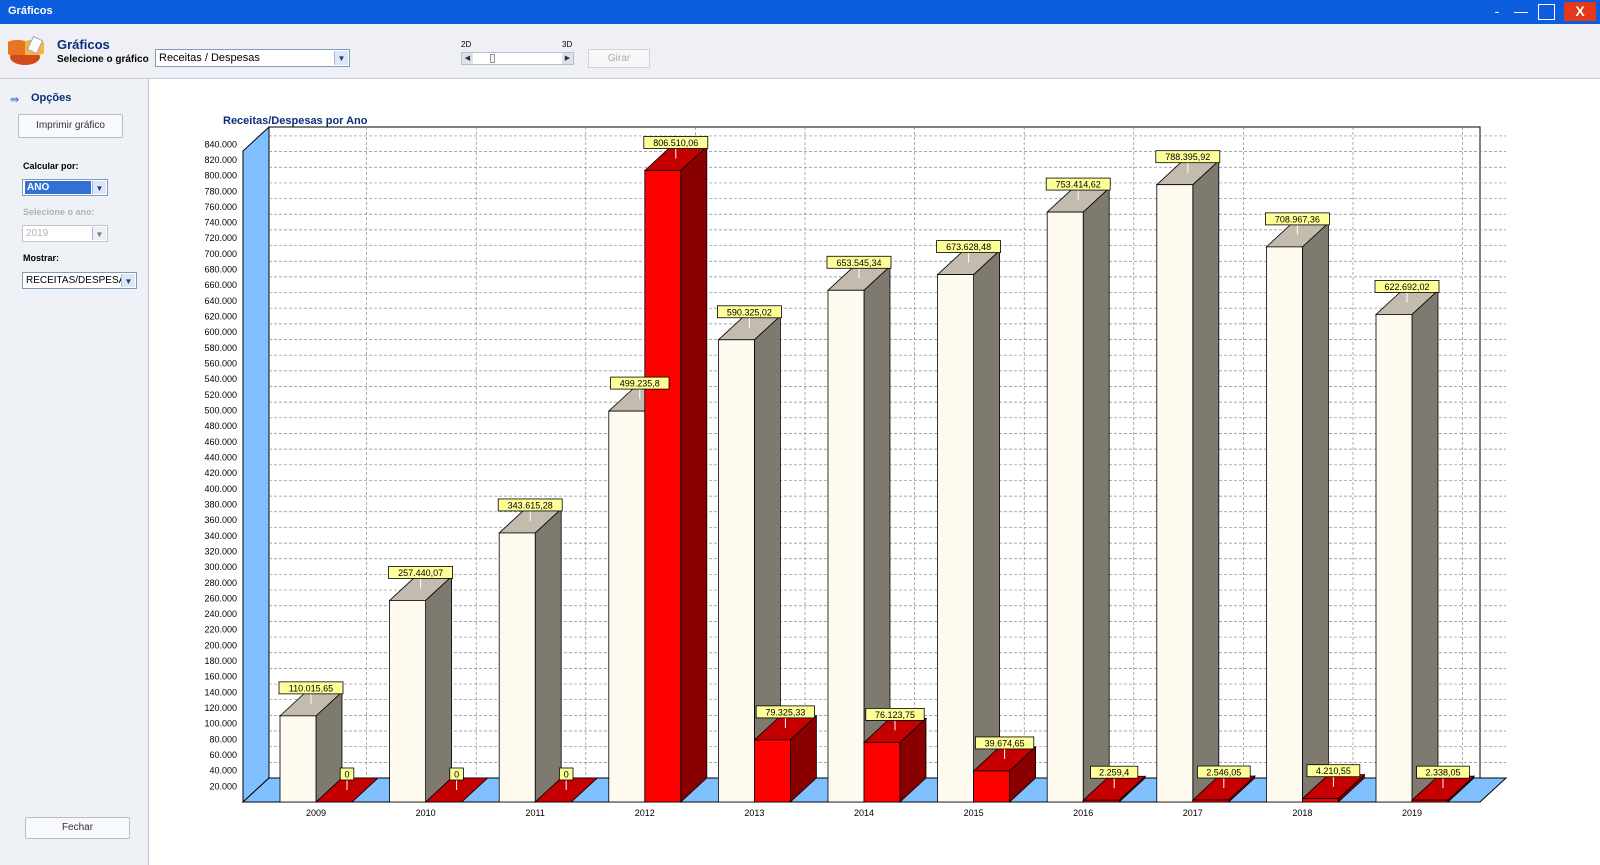 The height and width of the screenshot is (865, 1600). Describe the element at coordinates (619, 58) in the screenshot. I see `rotate-button: Girar` at that location.